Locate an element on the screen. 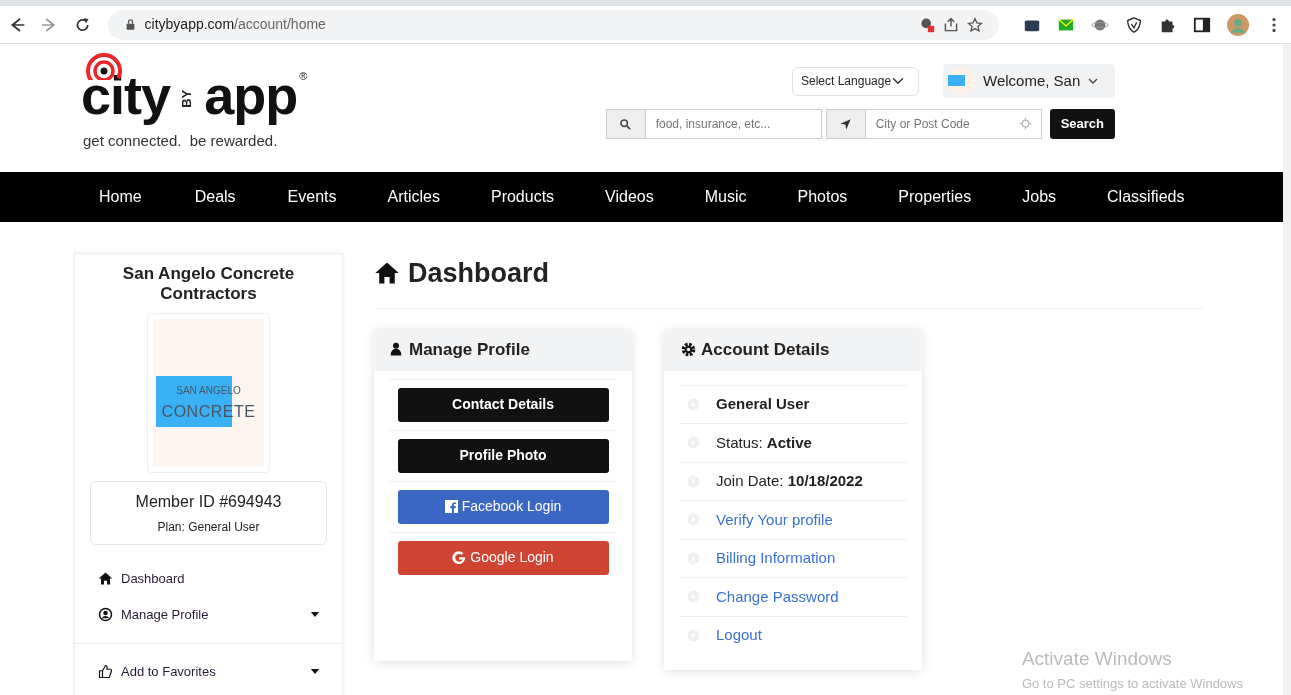 This screenshot has height=695, width=1291. profile-button: Contact Details is located at coordinates (503, 404).